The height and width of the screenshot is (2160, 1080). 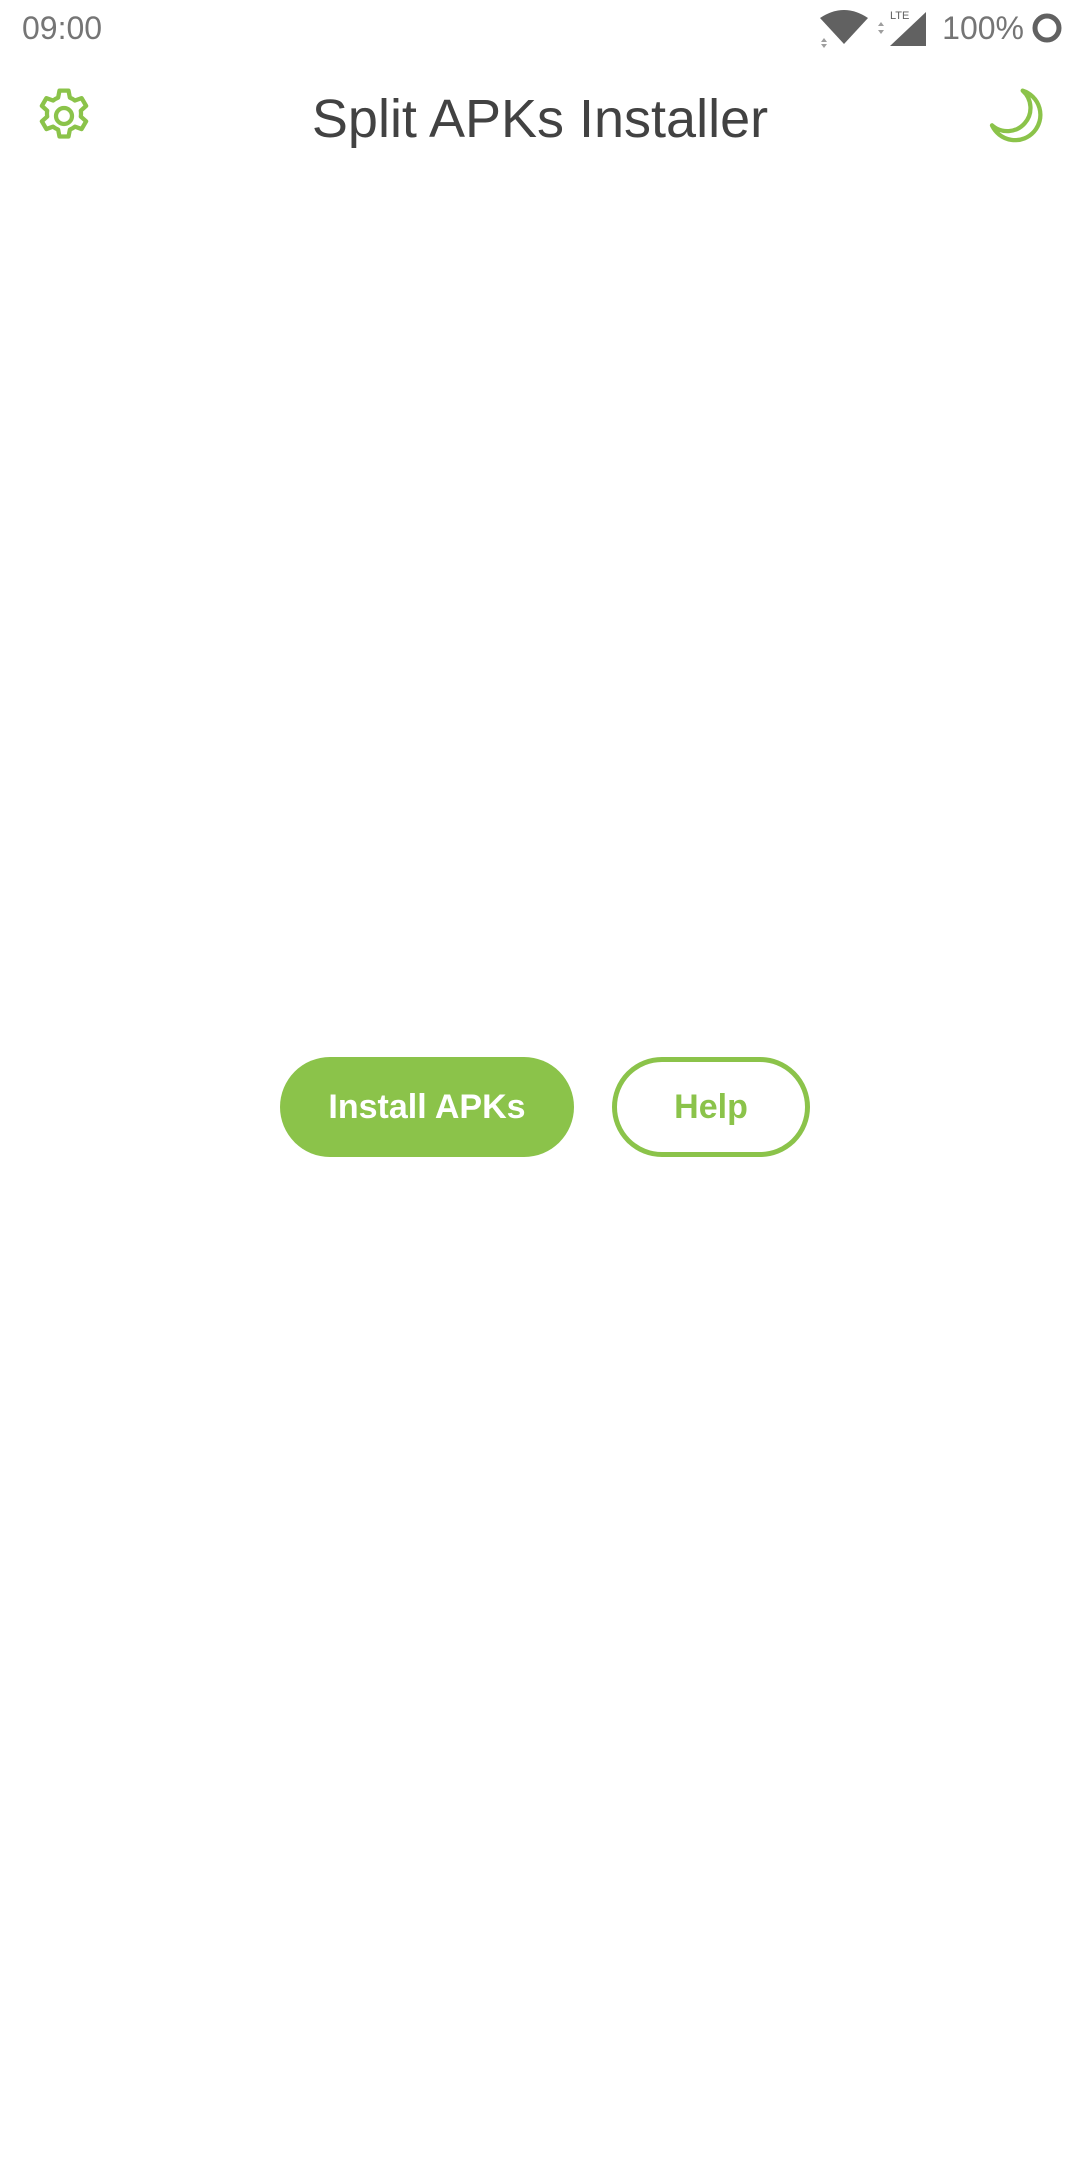 What do you see at coordinates (983, 28) in the screenshot?
I see `battery-percent: 100%` at bounding box center [983, 28].